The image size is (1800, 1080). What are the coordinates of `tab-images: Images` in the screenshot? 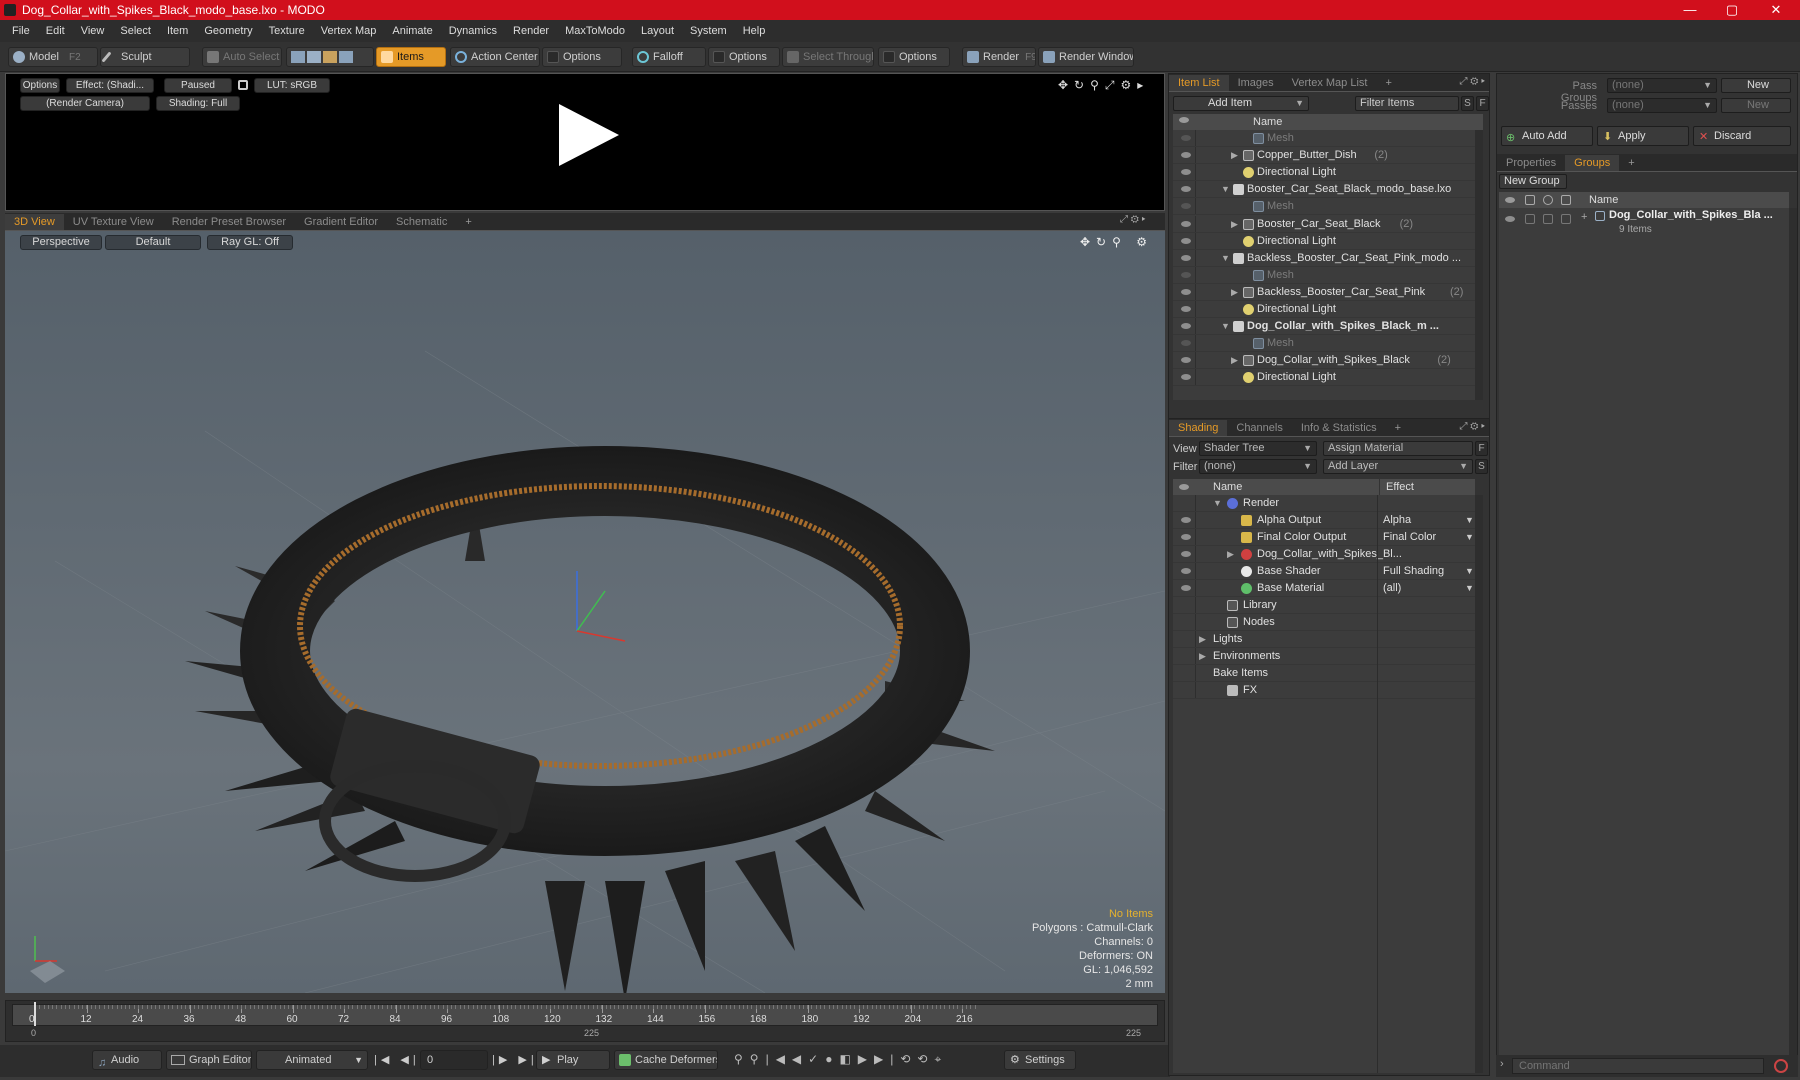 It's located at (1256, 83).